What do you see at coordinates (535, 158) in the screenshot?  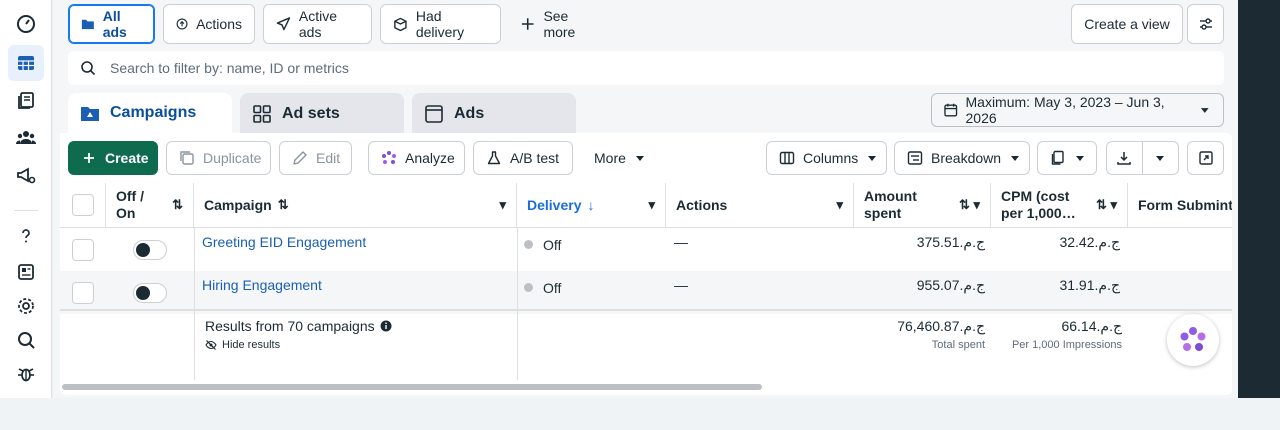 I see `ab-test-label: A/B test` at bounding box center [535, 158].